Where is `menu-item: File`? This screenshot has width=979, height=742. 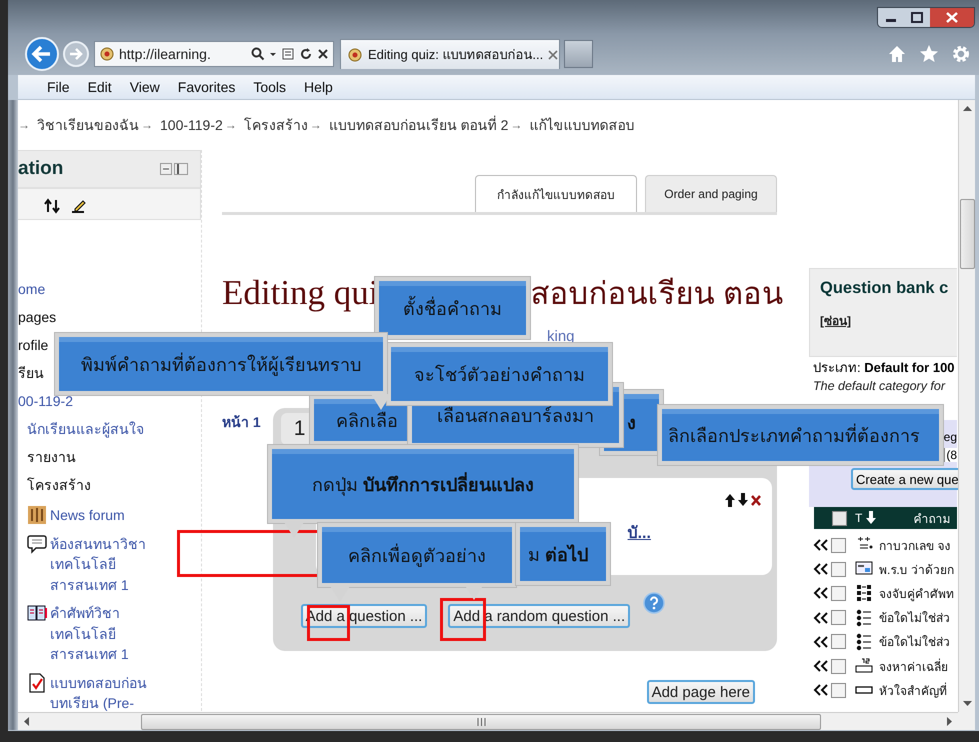
menu-item: File is located at coordinates (58, 87).